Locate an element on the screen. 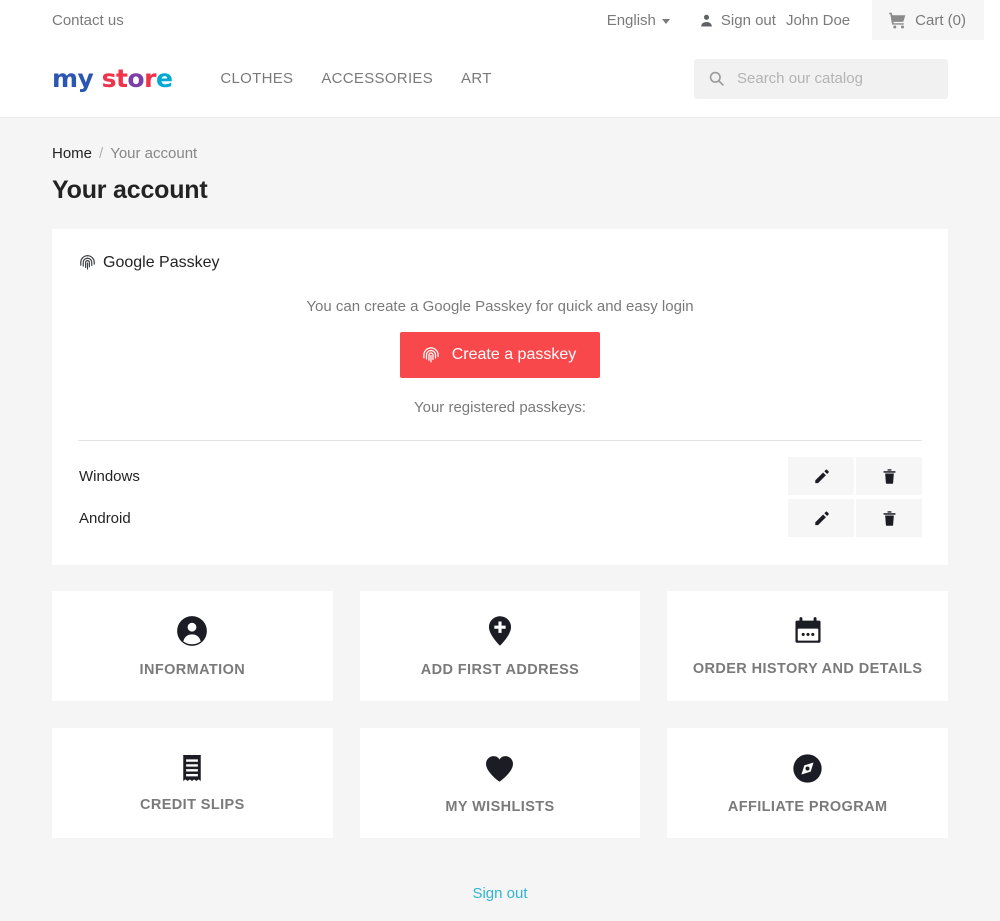 The width and height of the screenshot is (1000, 921). user-icon is located at coordinates (706, 20).